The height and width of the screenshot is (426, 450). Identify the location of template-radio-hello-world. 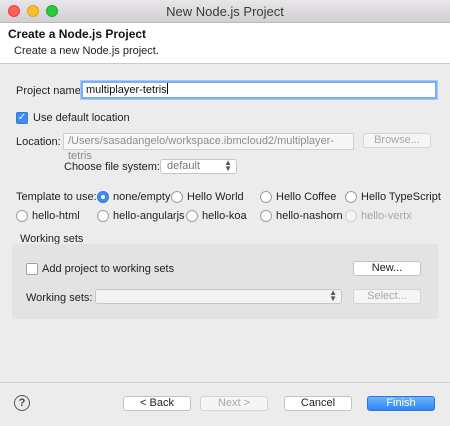
(177, 197).